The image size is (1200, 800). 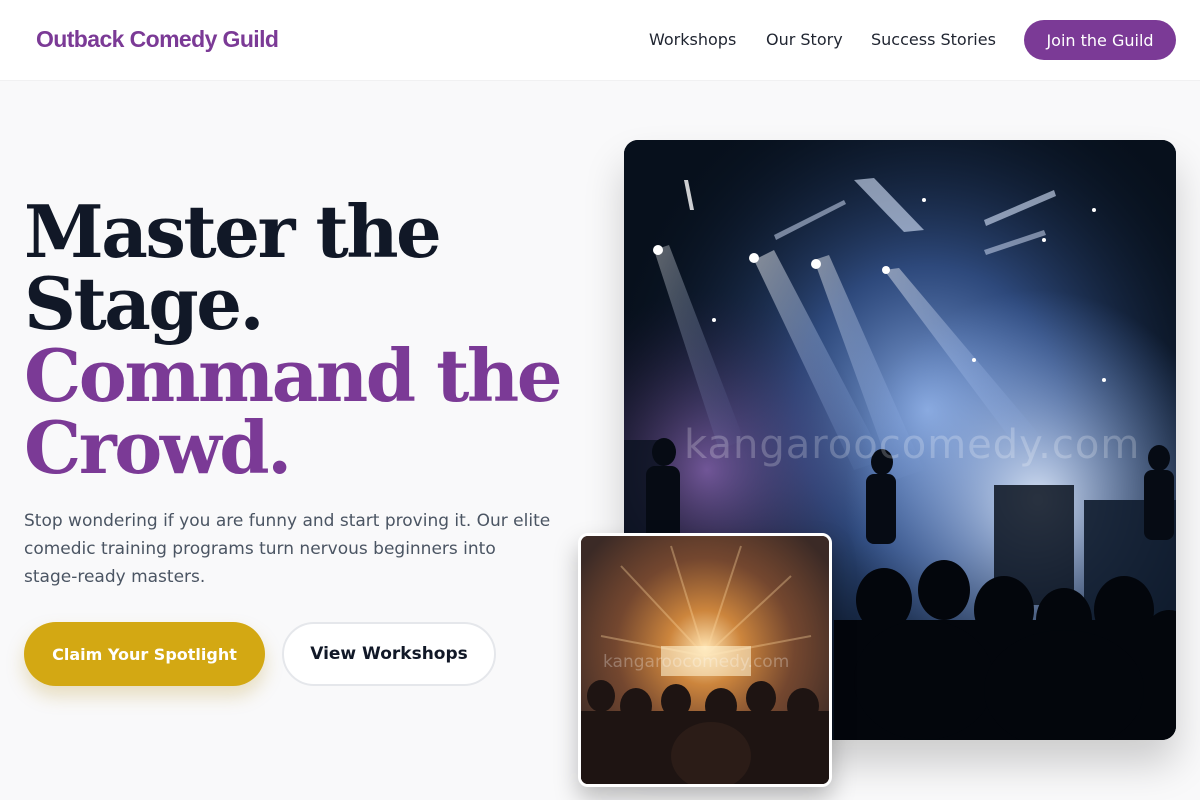 What do you see at coordinates (933, 39) in the screenshot?
I see `nav-link-success-stories: Success Stories` at bounding box center [933, 39].